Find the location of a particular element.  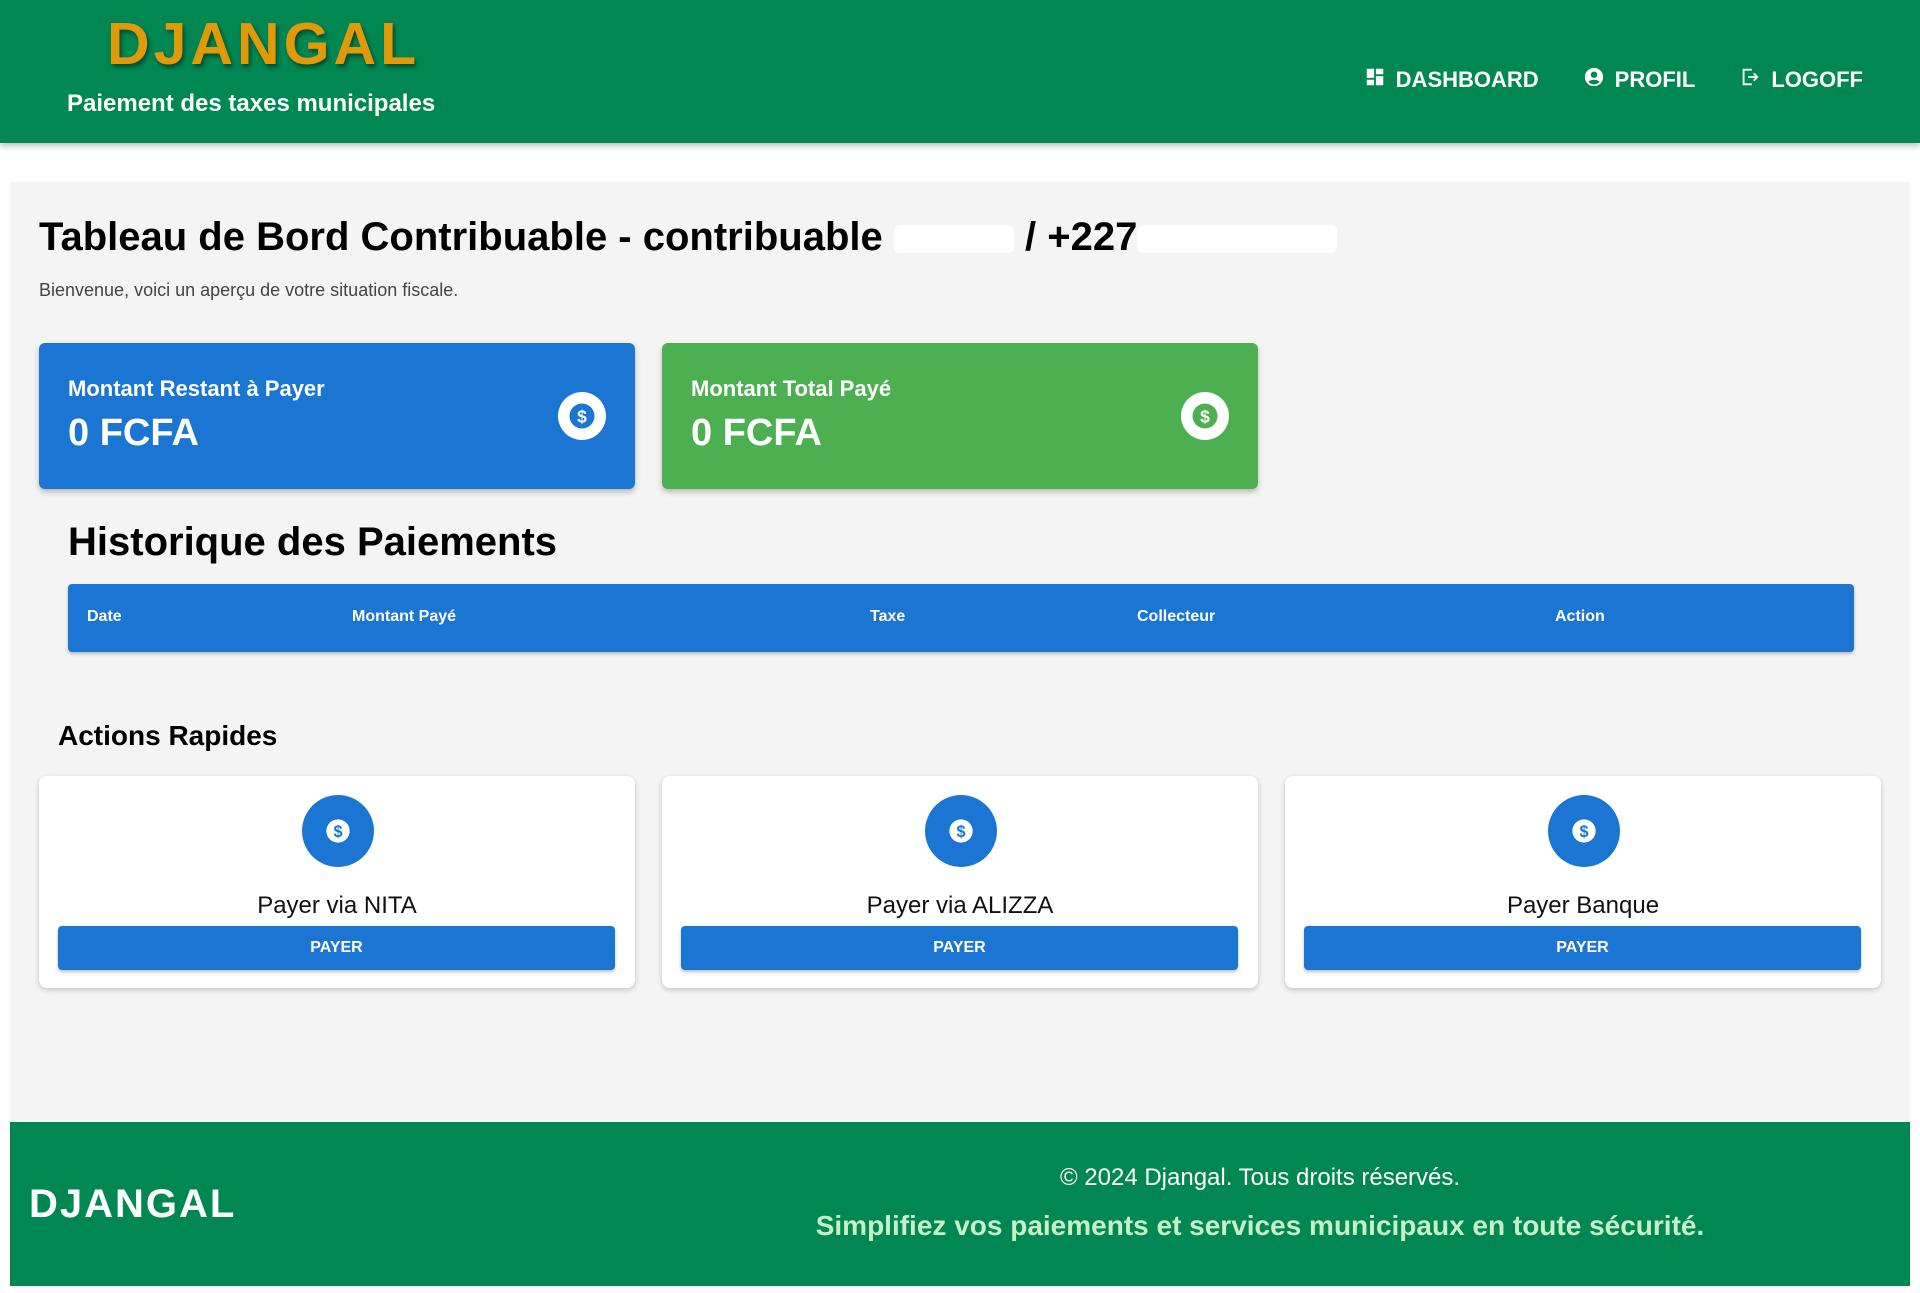

stat-card-total-paid: Montant Total Payé 0 FCFA $ is located at coordinates (960, 416).